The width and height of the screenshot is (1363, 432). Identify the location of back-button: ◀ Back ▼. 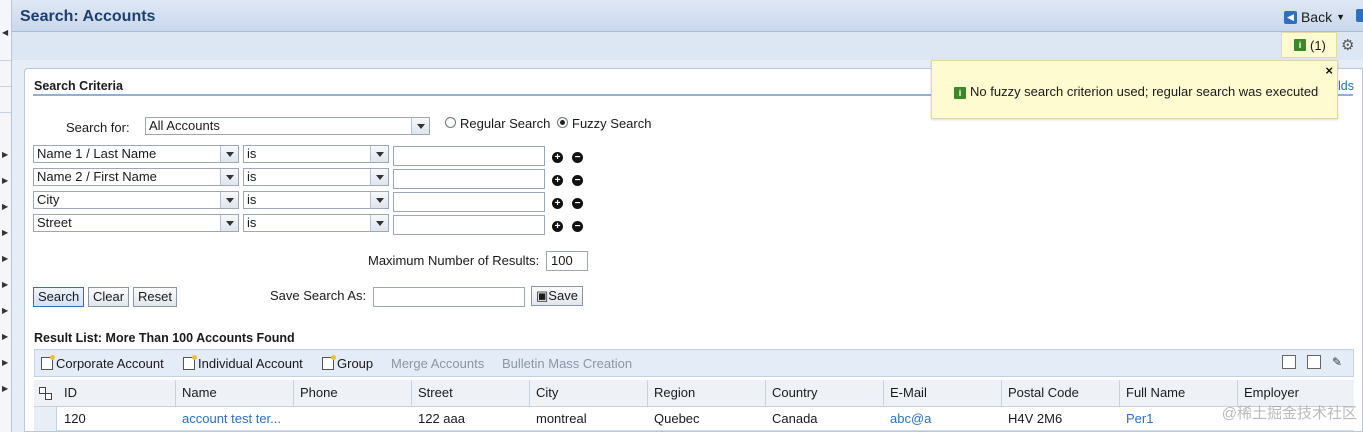
(1314, 17).